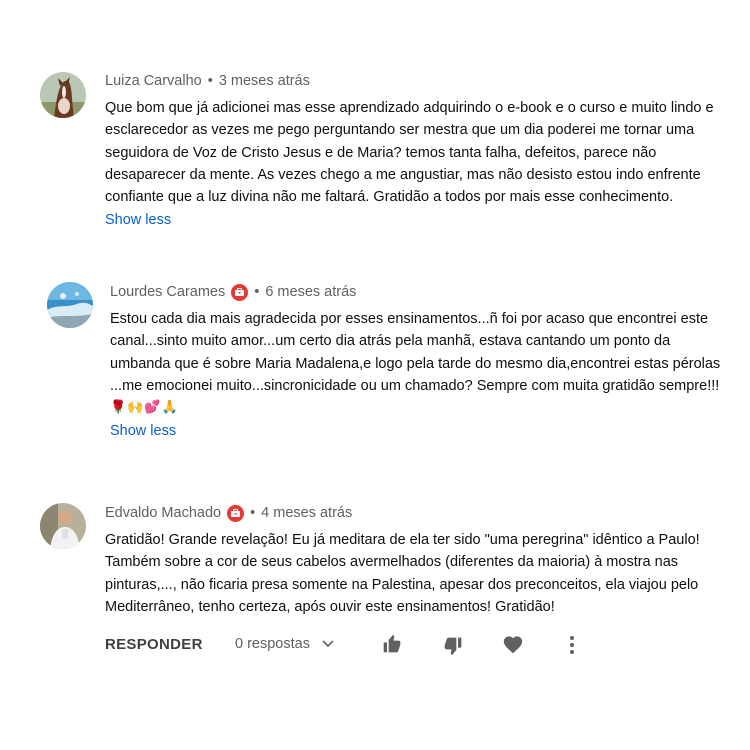  I want to click on comment-time: 6 meses atrás, so click(310, 292).